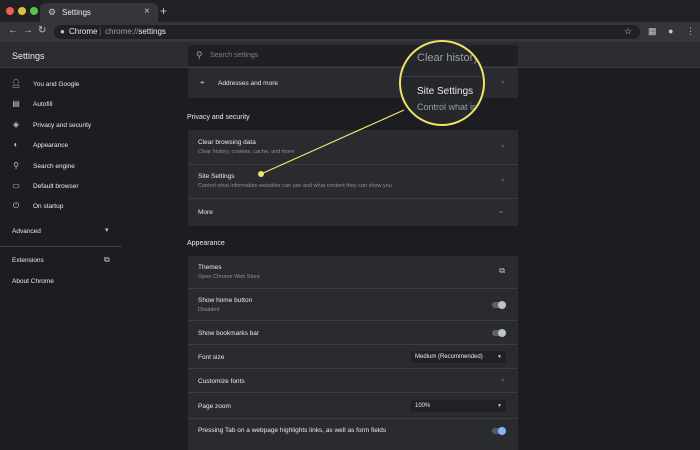 This screenshot has height=450, width=700. I want to click on search-icon: ⚲, so click(199, 55).